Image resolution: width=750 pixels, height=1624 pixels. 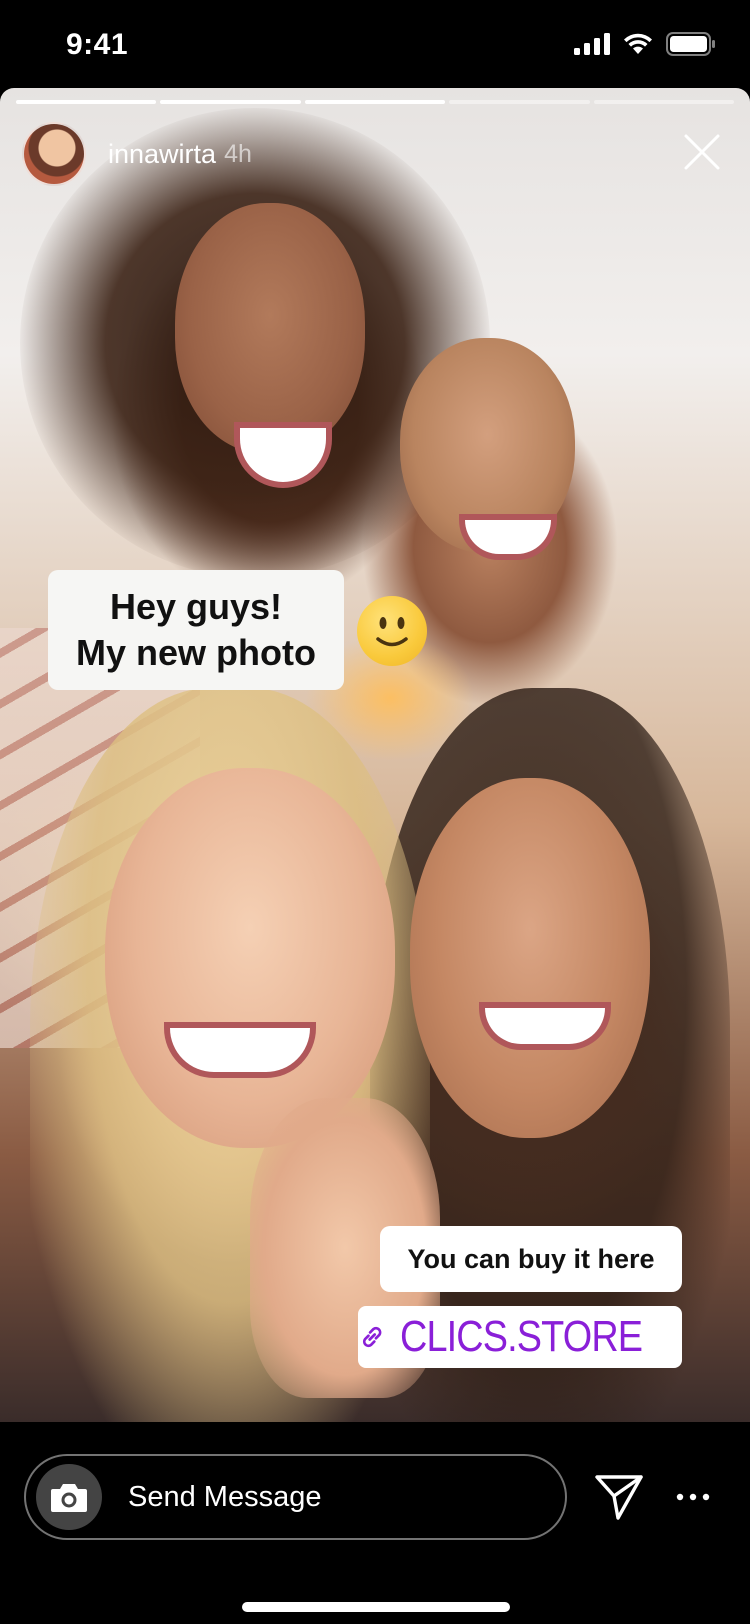 I want to click on buy-sticker-text: You can buy it here, so click(x=531, y=1258).